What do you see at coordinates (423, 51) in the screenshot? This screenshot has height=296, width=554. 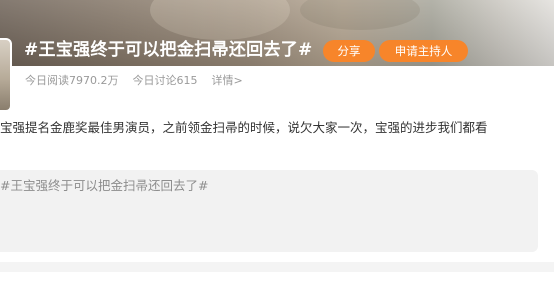 I see `apply-host-button: 申请主持人` at bounding box center [423, 51].